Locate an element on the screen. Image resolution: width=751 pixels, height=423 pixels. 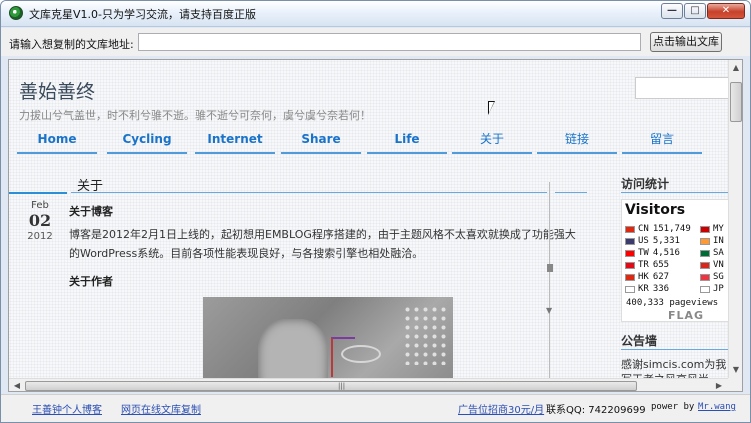
visitor-stat-row: IN is located at coordinates (712, 241).